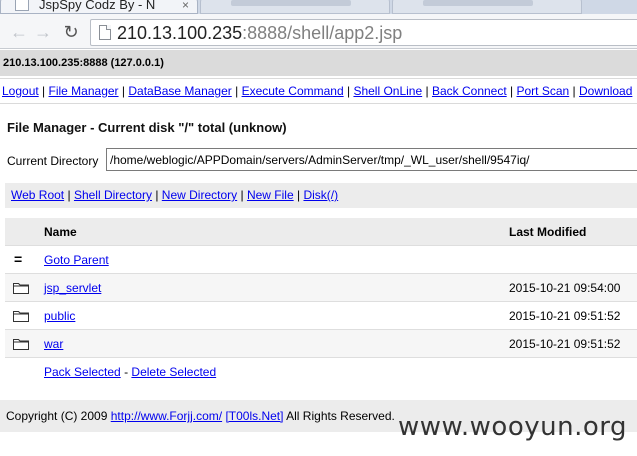 Image resolution: width=637 pixels, height=456 pixels. I want to click on last-modified: 2015-10-21 09:54:00, so click(565, 288).